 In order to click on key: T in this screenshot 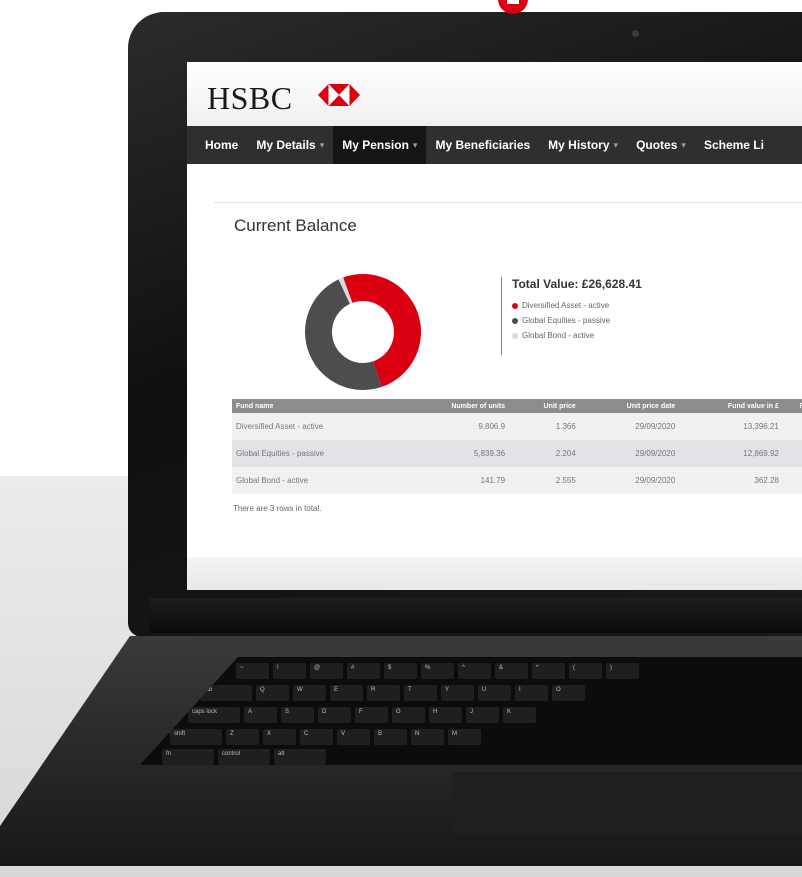, I will do `click(420, 693)`.